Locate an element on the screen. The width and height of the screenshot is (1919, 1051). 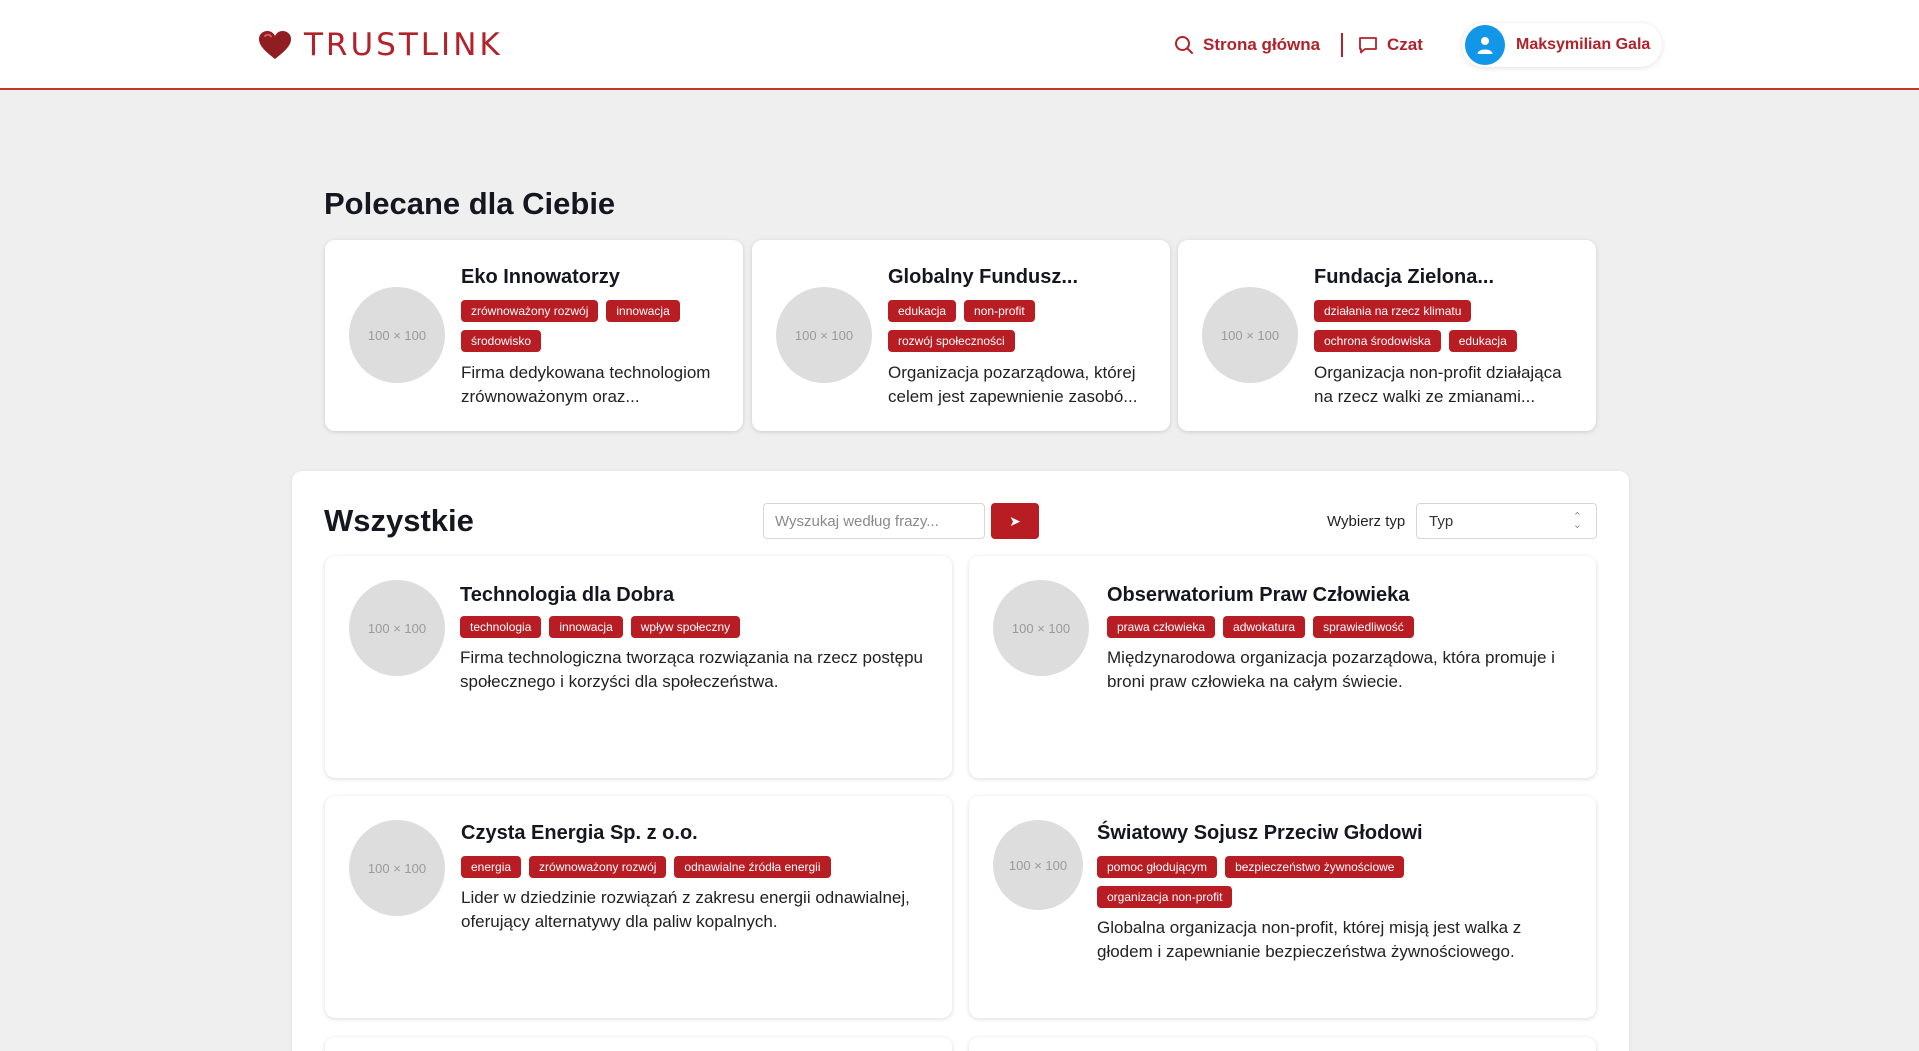
tag-list: technologia innowacja wpływ społeczny is located at coordinates (695, 627).